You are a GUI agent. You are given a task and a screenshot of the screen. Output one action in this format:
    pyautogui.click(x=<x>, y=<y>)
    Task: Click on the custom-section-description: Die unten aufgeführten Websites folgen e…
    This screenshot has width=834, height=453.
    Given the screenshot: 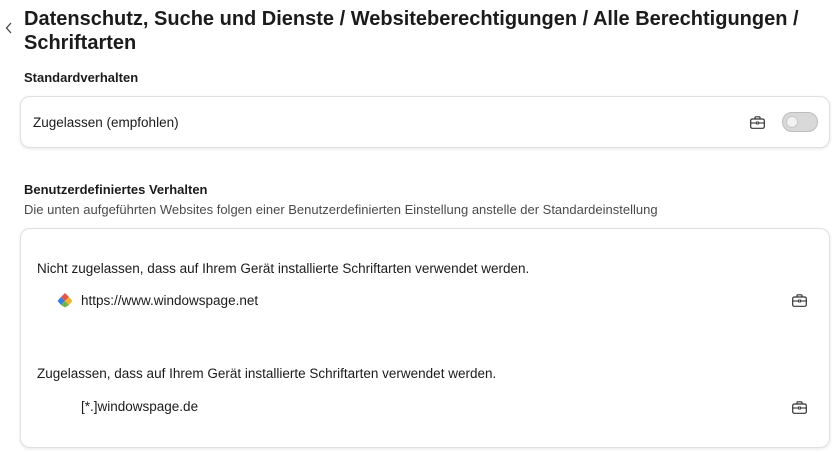 What is the action you would take?
    pyautogui.click(x=341, y=209)
    